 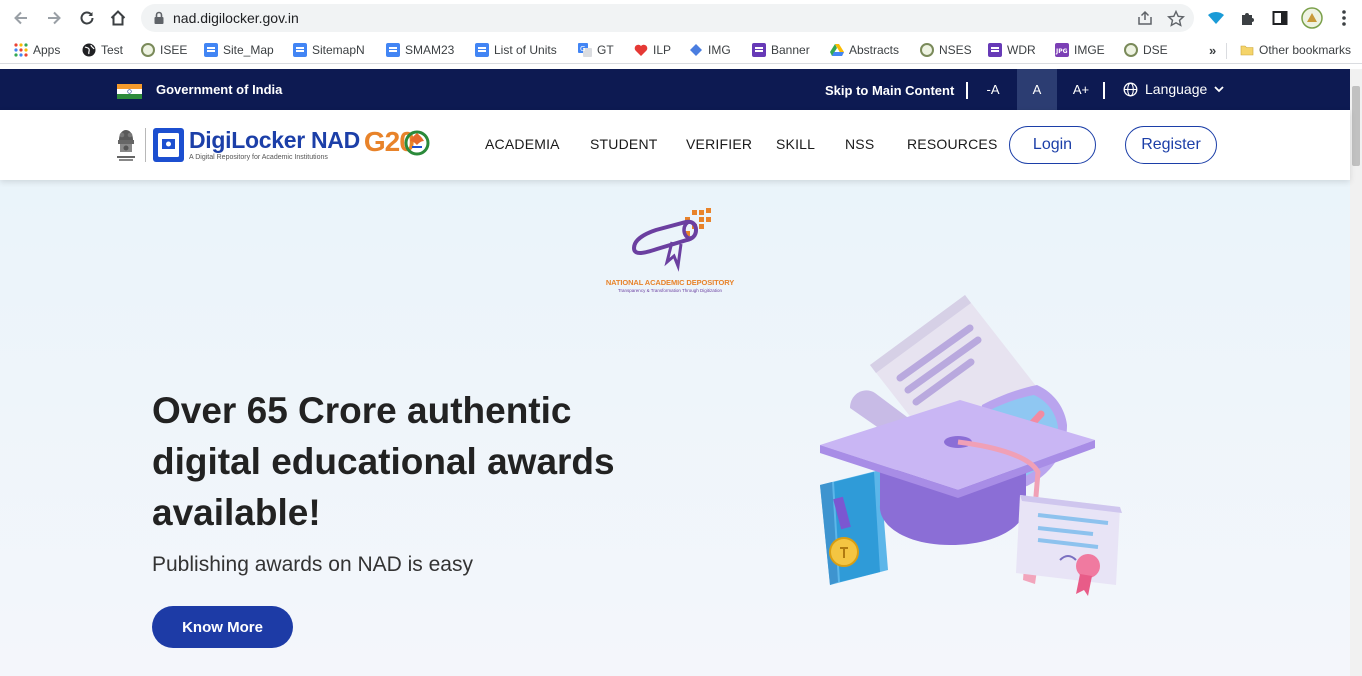 What do you see at coordinates (596, 50) in the screenshot?
I see `bookmark-gt: G GT` at bounding box center [596, 50].